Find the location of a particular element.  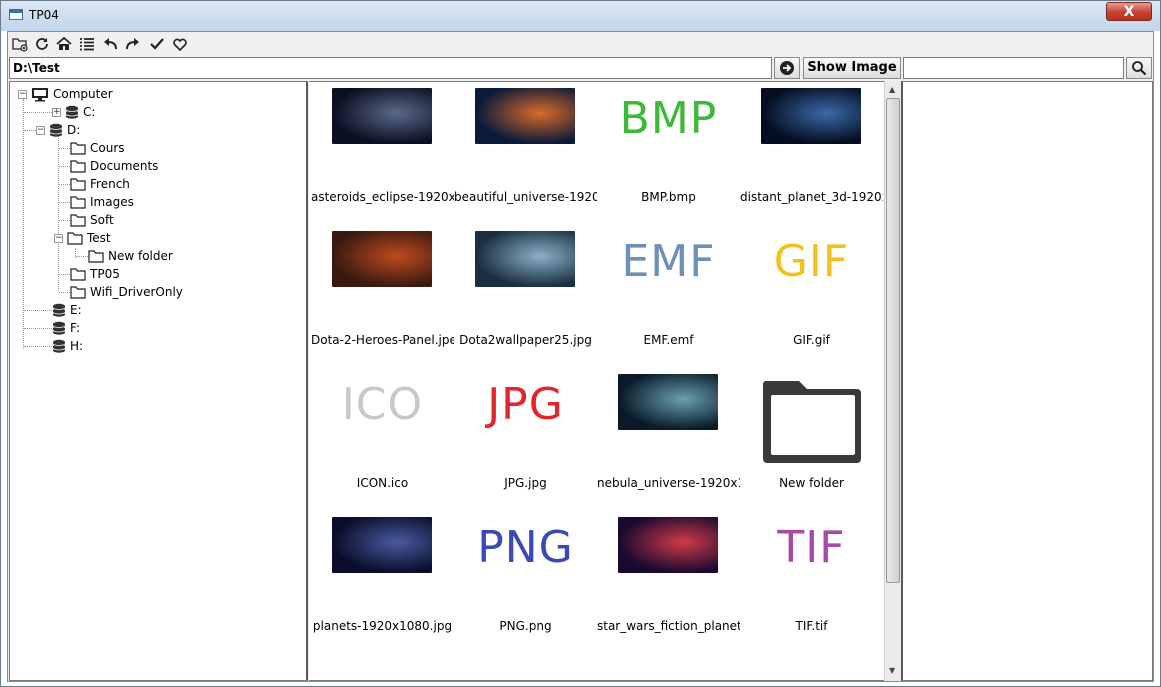

tree-node-cours: Cours is located at coordinates (97, 148).